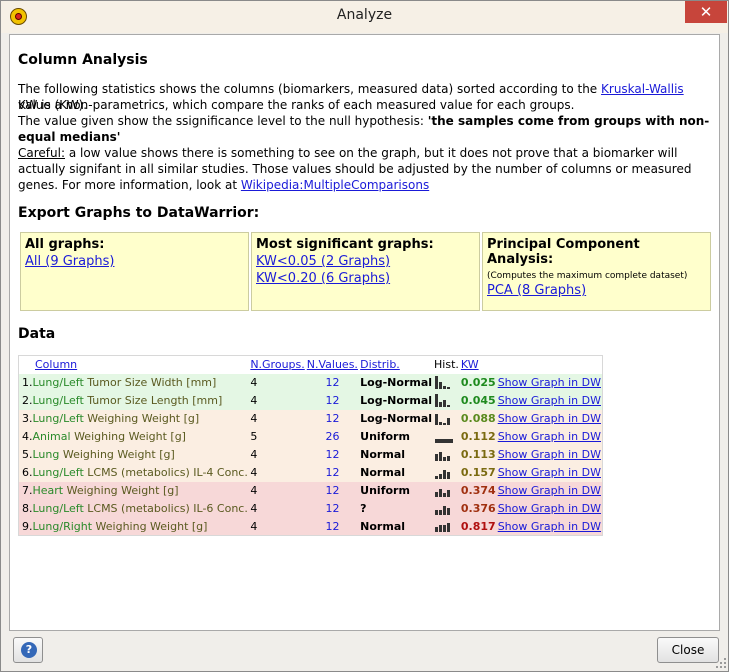  What do you see at coordinates (153, 400) in the screenshot?
I see `row-label: Tumor Size Length [mm]` at bounding box center [153, 400].